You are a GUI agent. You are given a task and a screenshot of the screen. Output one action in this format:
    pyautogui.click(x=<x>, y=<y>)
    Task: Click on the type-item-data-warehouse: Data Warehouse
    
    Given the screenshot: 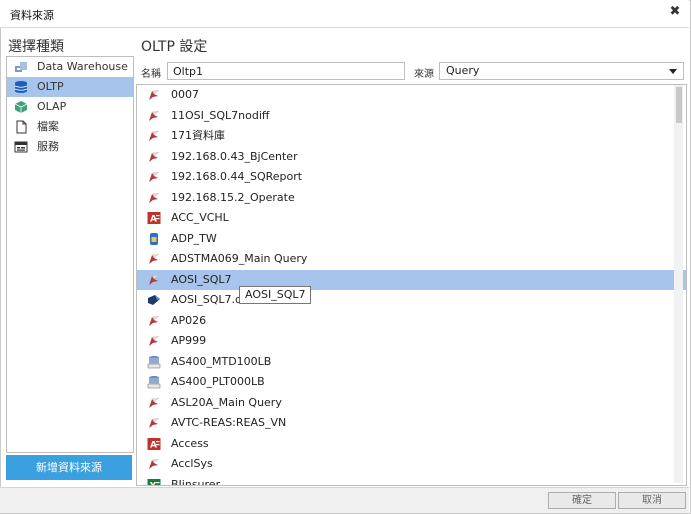 What is the action you would take?
    pyautogui.click(x=70, y=67)
    